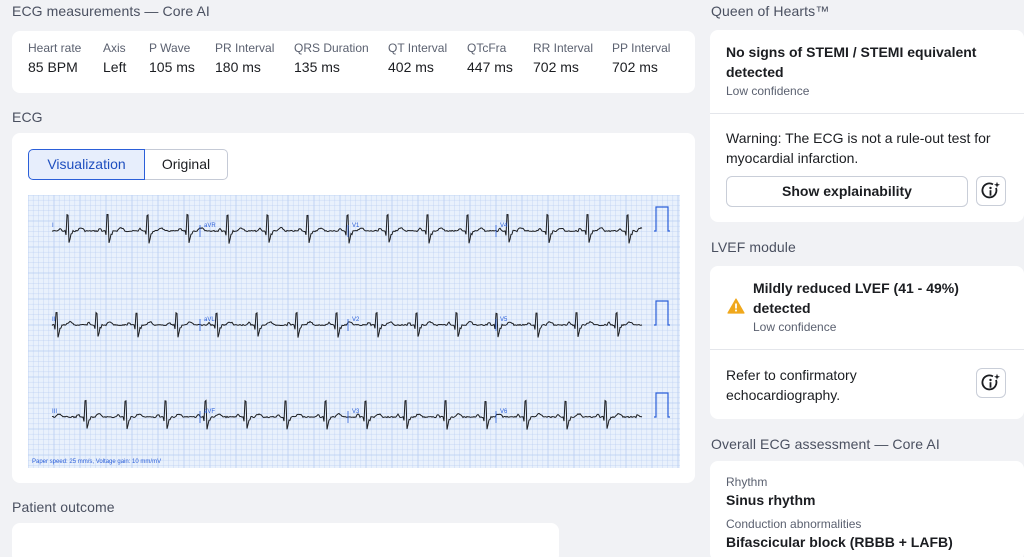 This screenshot has height=557, width=1024. I want to click on lead-label: V4, so click(504, 226).